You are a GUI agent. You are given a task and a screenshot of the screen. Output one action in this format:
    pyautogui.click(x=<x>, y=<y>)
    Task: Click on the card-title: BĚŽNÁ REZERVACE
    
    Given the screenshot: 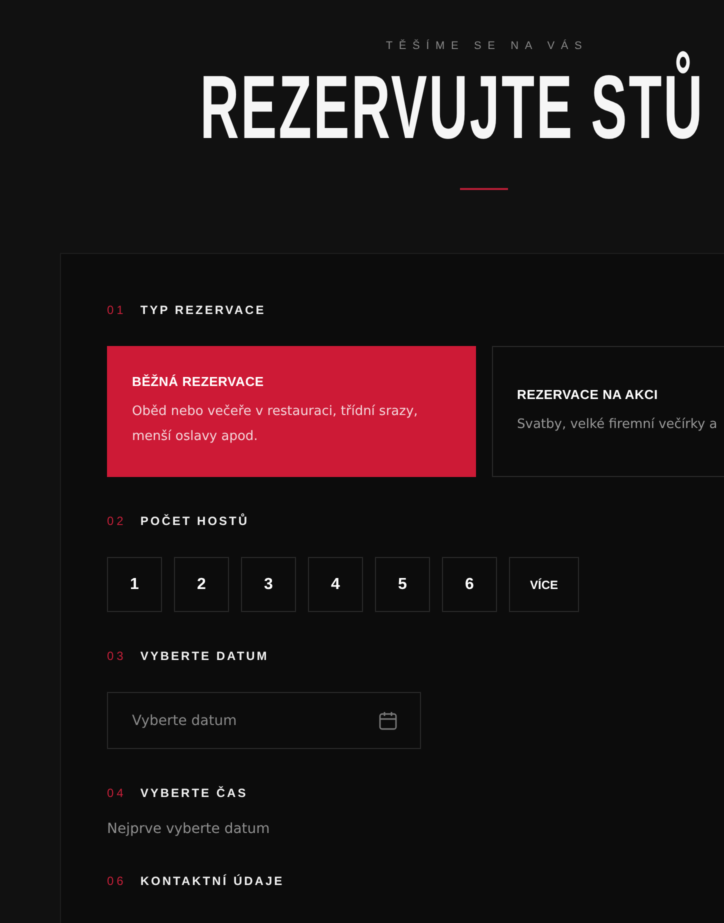 What is the action you would take?
    pyautogui.click(x=198, y=381)
    